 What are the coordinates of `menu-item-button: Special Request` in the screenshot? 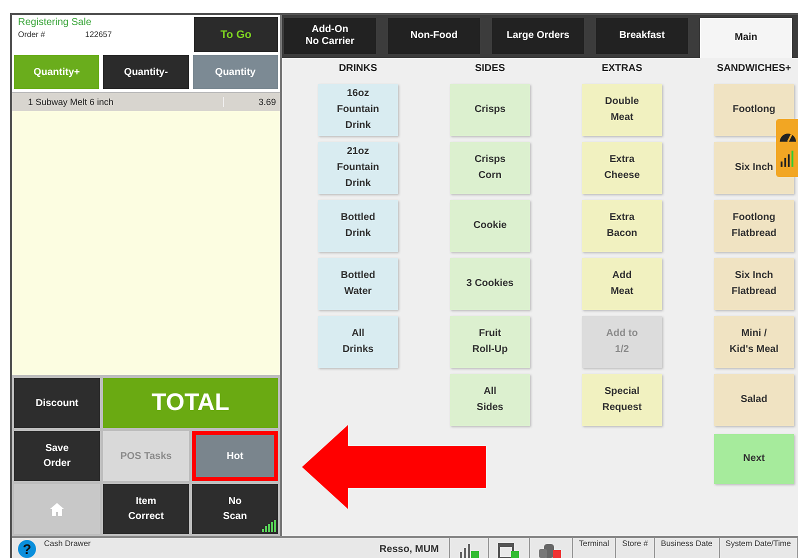 It's located at (622, 400).